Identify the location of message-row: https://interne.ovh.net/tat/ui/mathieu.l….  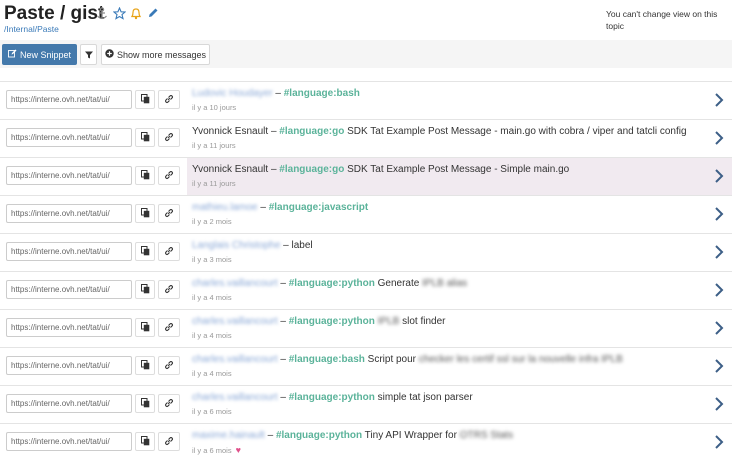
(366, 214).